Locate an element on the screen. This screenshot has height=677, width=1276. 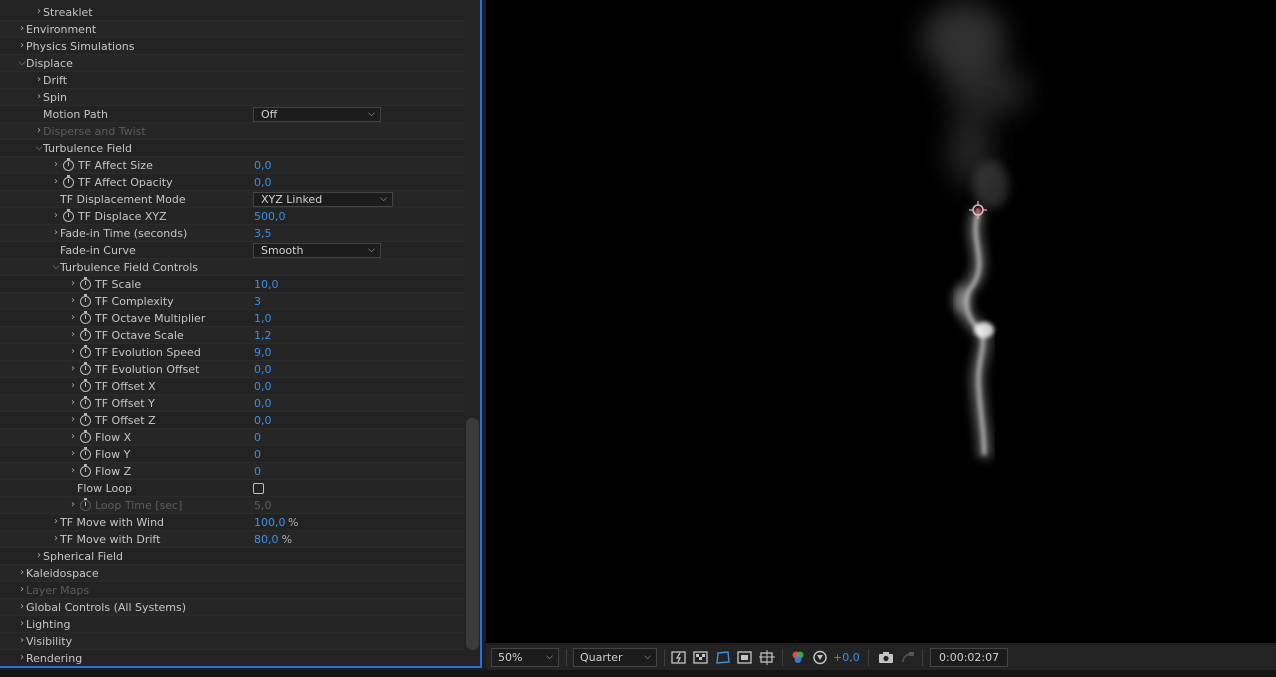
property-dropdown: XYZ Linked ⌵ is located at coordinates (323, 199).